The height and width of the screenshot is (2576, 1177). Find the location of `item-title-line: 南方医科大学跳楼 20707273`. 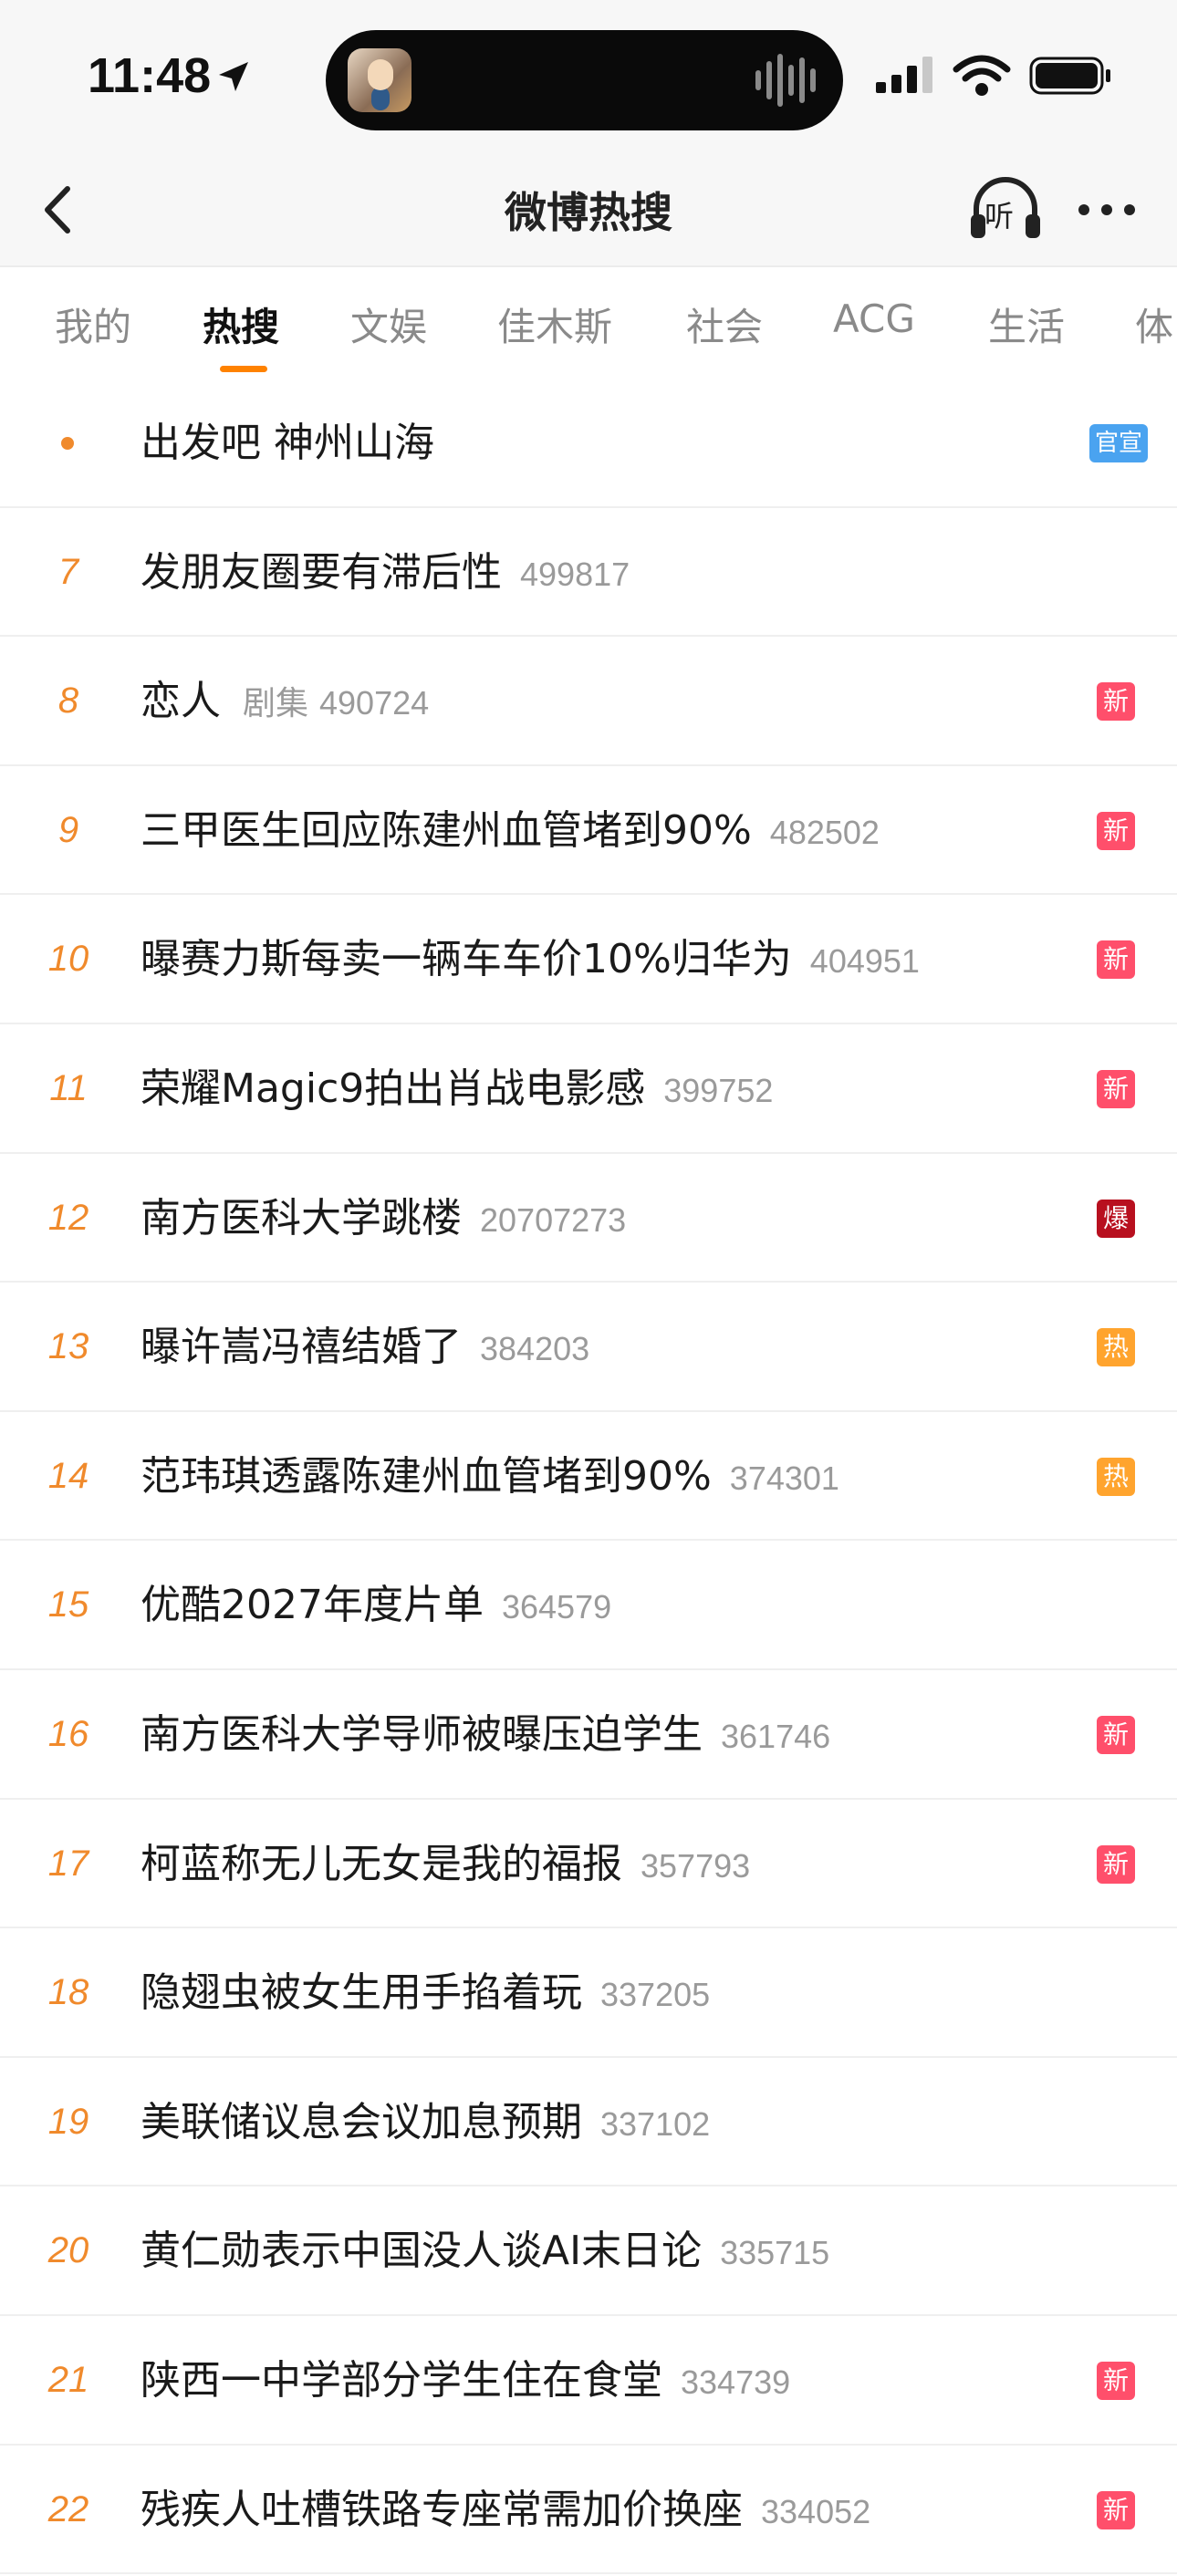

item-title-line: 南方医科大学跳楼 20707273 is located at coordinates (383, 1218).